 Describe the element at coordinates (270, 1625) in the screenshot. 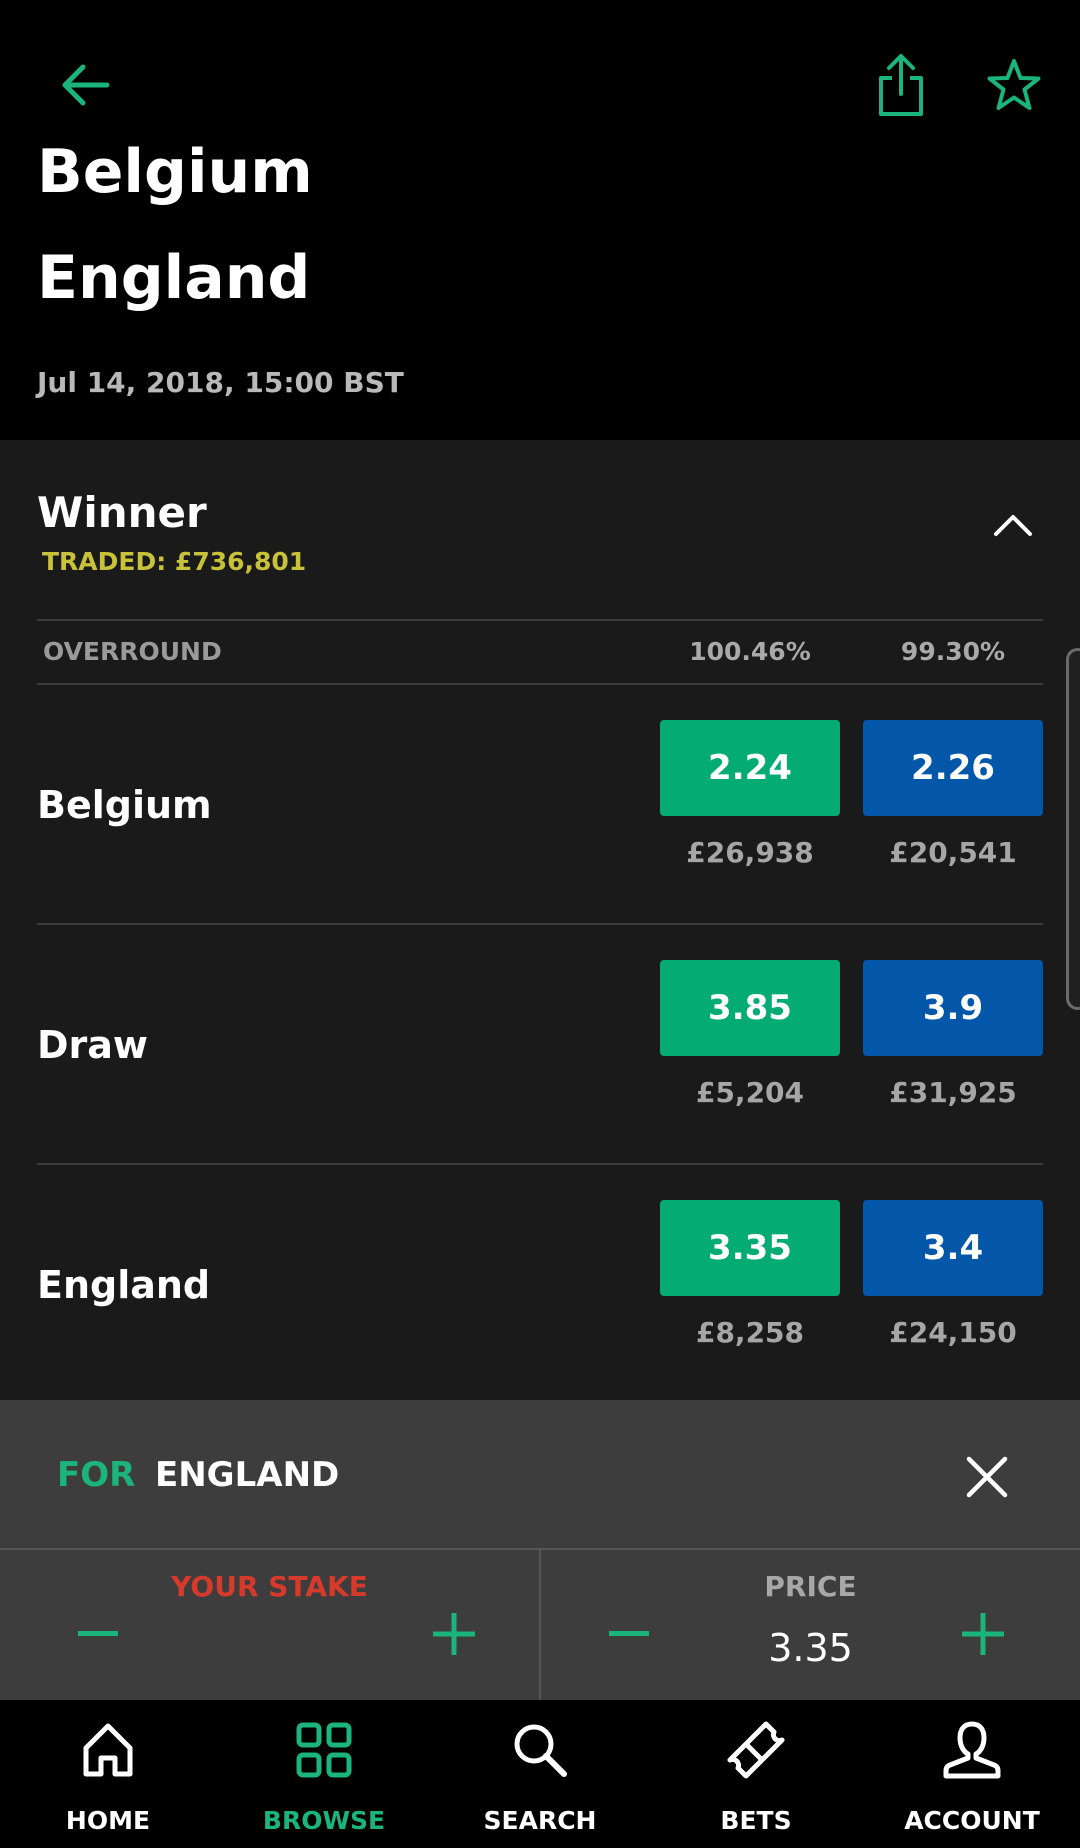

I see `stake-control: YOUR STAKE` at that location.